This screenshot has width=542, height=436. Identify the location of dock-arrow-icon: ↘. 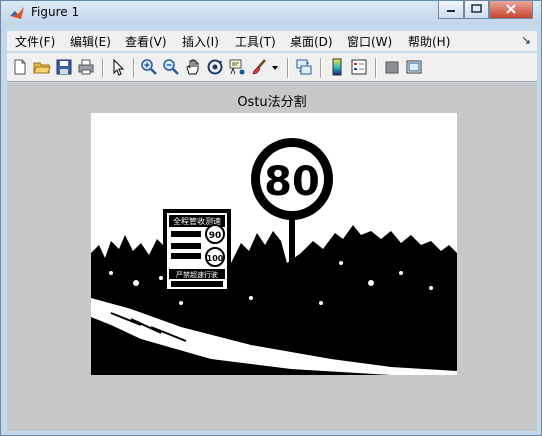
(526, 40).